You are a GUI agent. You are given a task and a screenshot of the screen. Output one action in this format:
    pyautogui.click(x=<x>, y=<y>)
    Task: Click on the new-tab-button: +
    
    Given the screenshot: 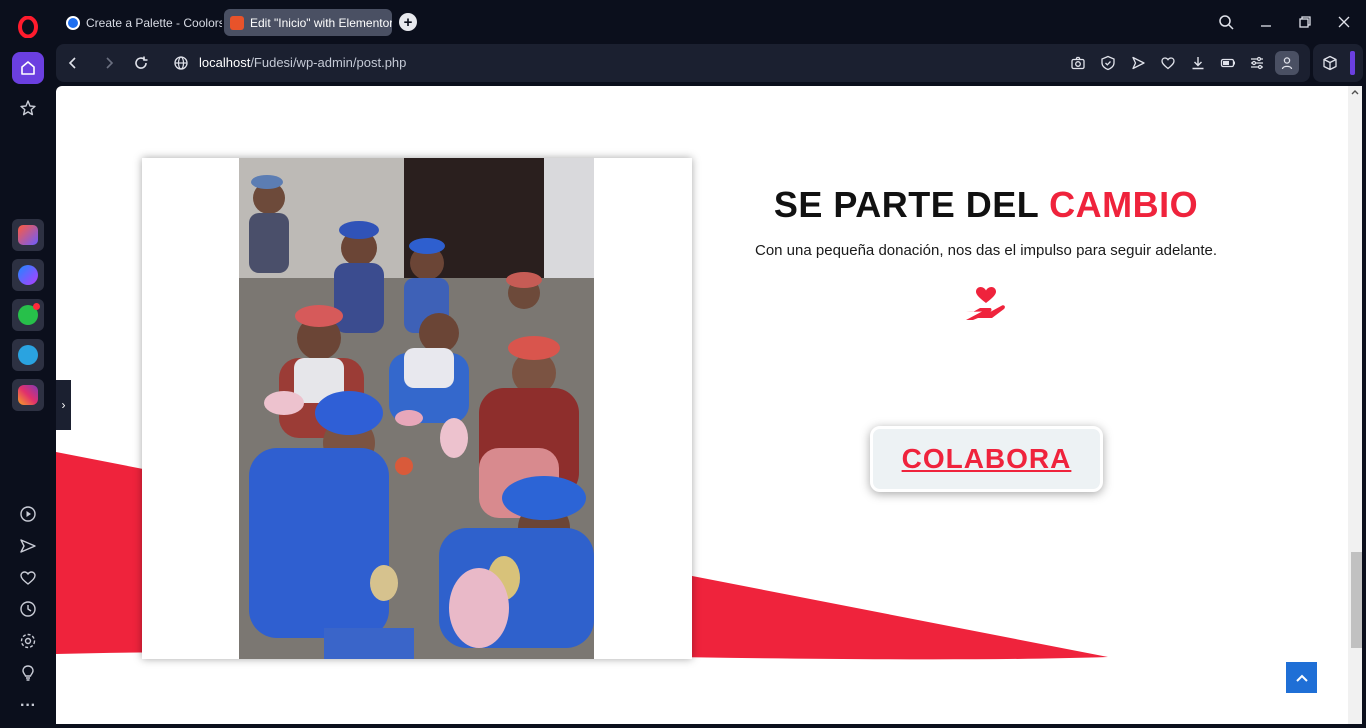 What is the action you would take?
    pyautogui.click(x=408, y=22)
    